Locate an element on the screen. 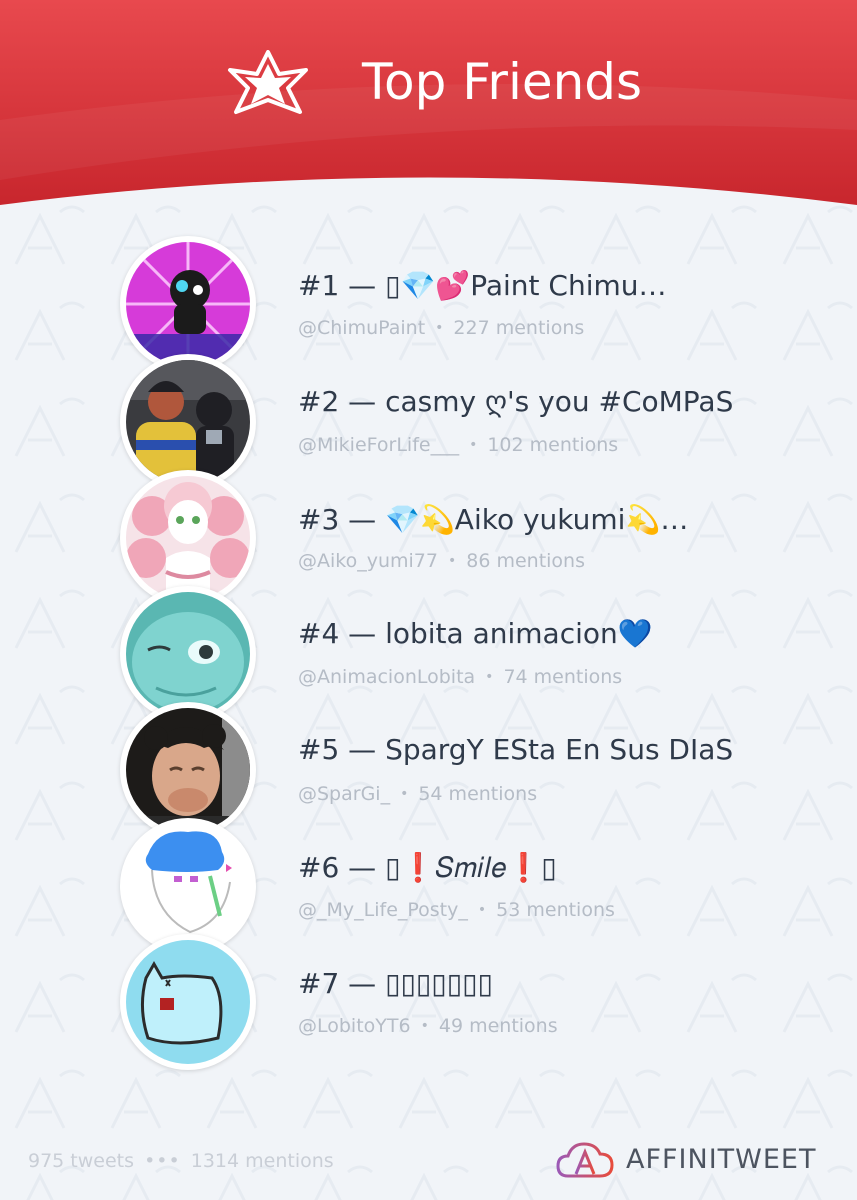 This screenshot has width=857, height=1200. friend-handle: @SparGi_ is located at coordinates (344, 794).